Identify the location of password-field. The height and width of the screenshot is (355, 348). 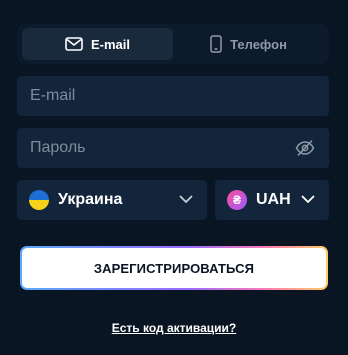
(162, 148).